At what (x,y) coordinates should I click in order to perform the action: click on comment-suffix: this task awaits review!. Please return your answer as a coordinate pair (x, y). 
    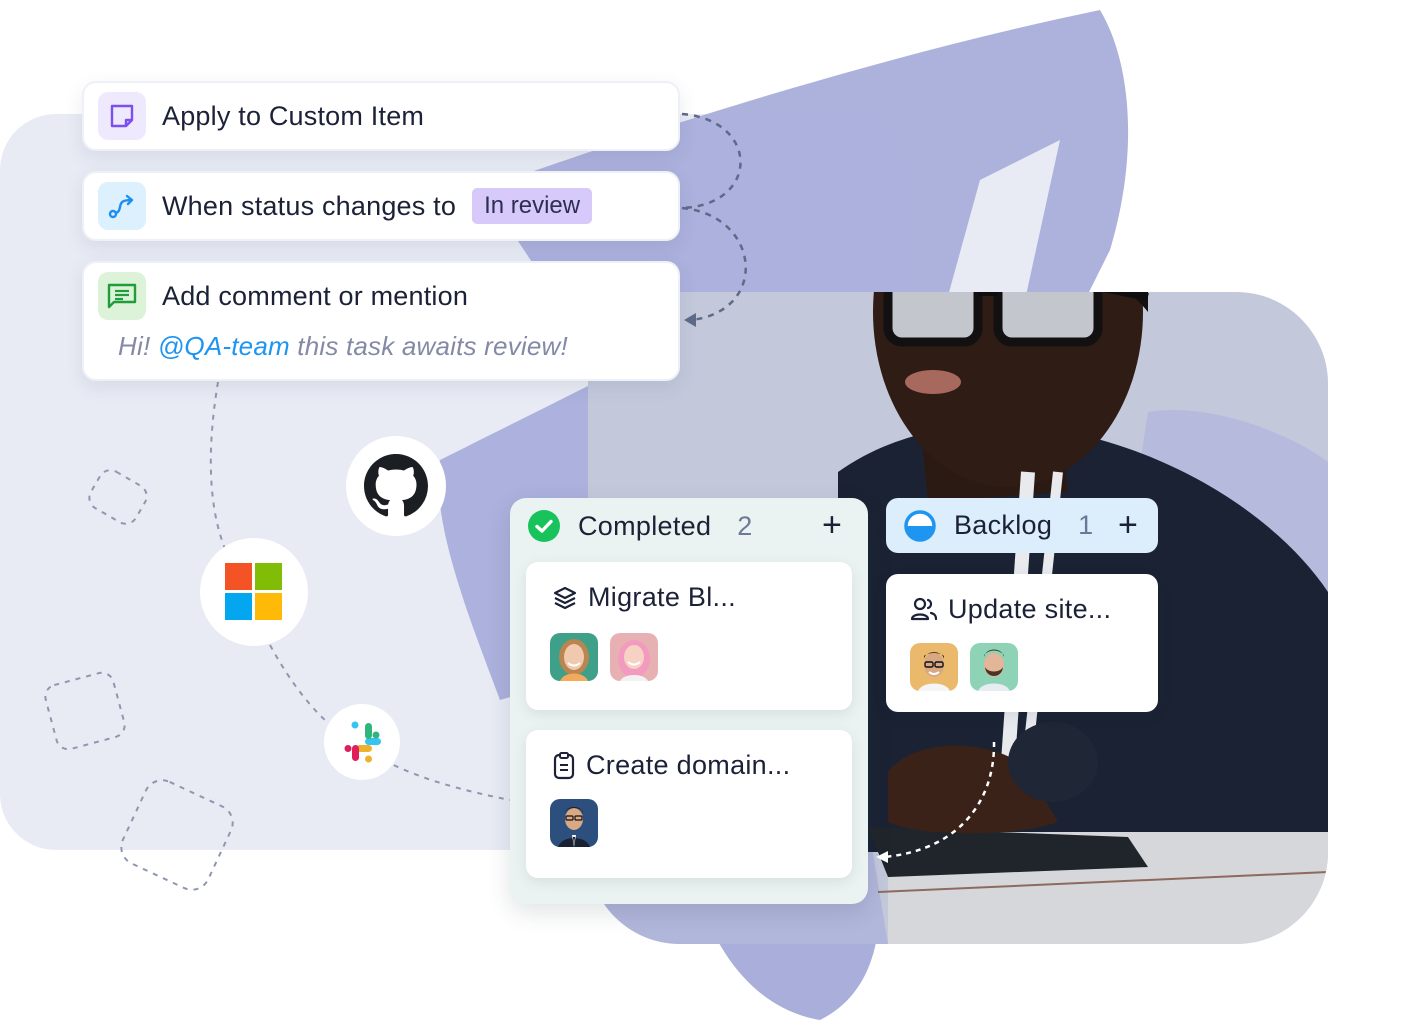
    Looking at the image, I should click on (428, 346).